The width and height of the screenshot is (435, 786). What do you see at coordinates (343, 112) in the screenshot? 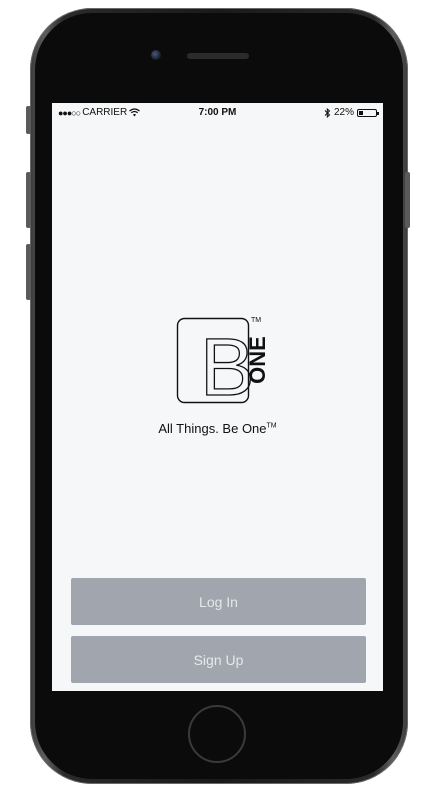
I see `battery-percent: 22%` at bounding box center [343, 112].